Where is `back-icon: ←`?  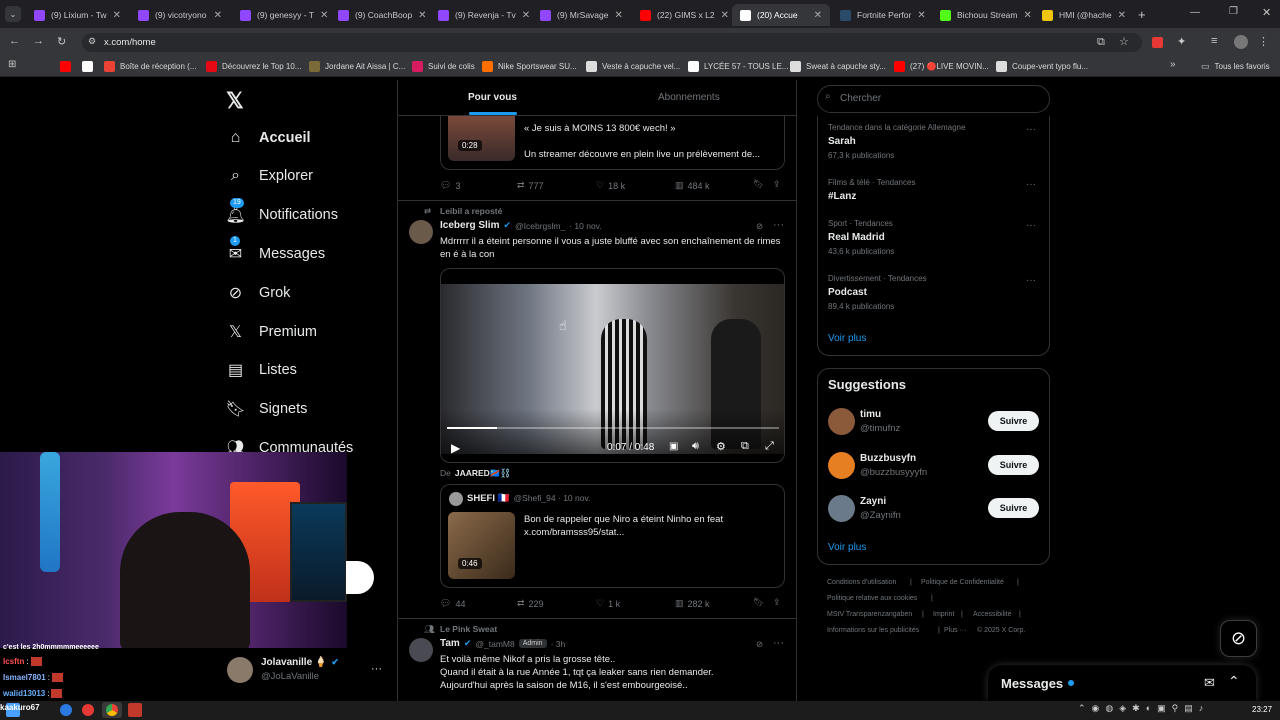
back-icon: ← is located at coordinates (14, 41).